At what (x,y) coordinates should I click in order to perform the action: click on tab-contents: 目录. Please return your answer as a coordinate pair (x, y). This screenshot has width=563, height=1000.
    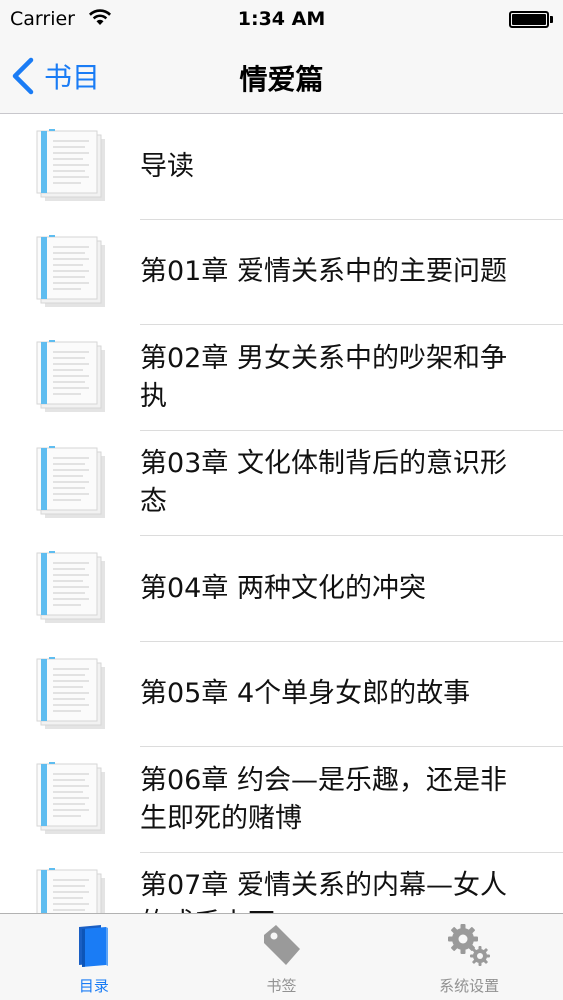
    Looking at the image, I should click on (94, 957).